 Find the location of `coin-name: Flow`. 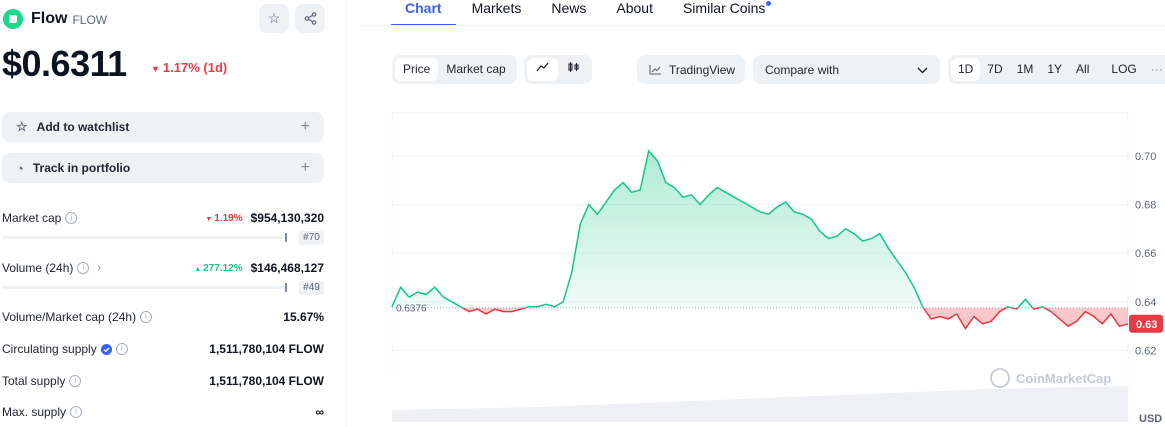

coin-name: Flow is located at coordinates (49, 18).